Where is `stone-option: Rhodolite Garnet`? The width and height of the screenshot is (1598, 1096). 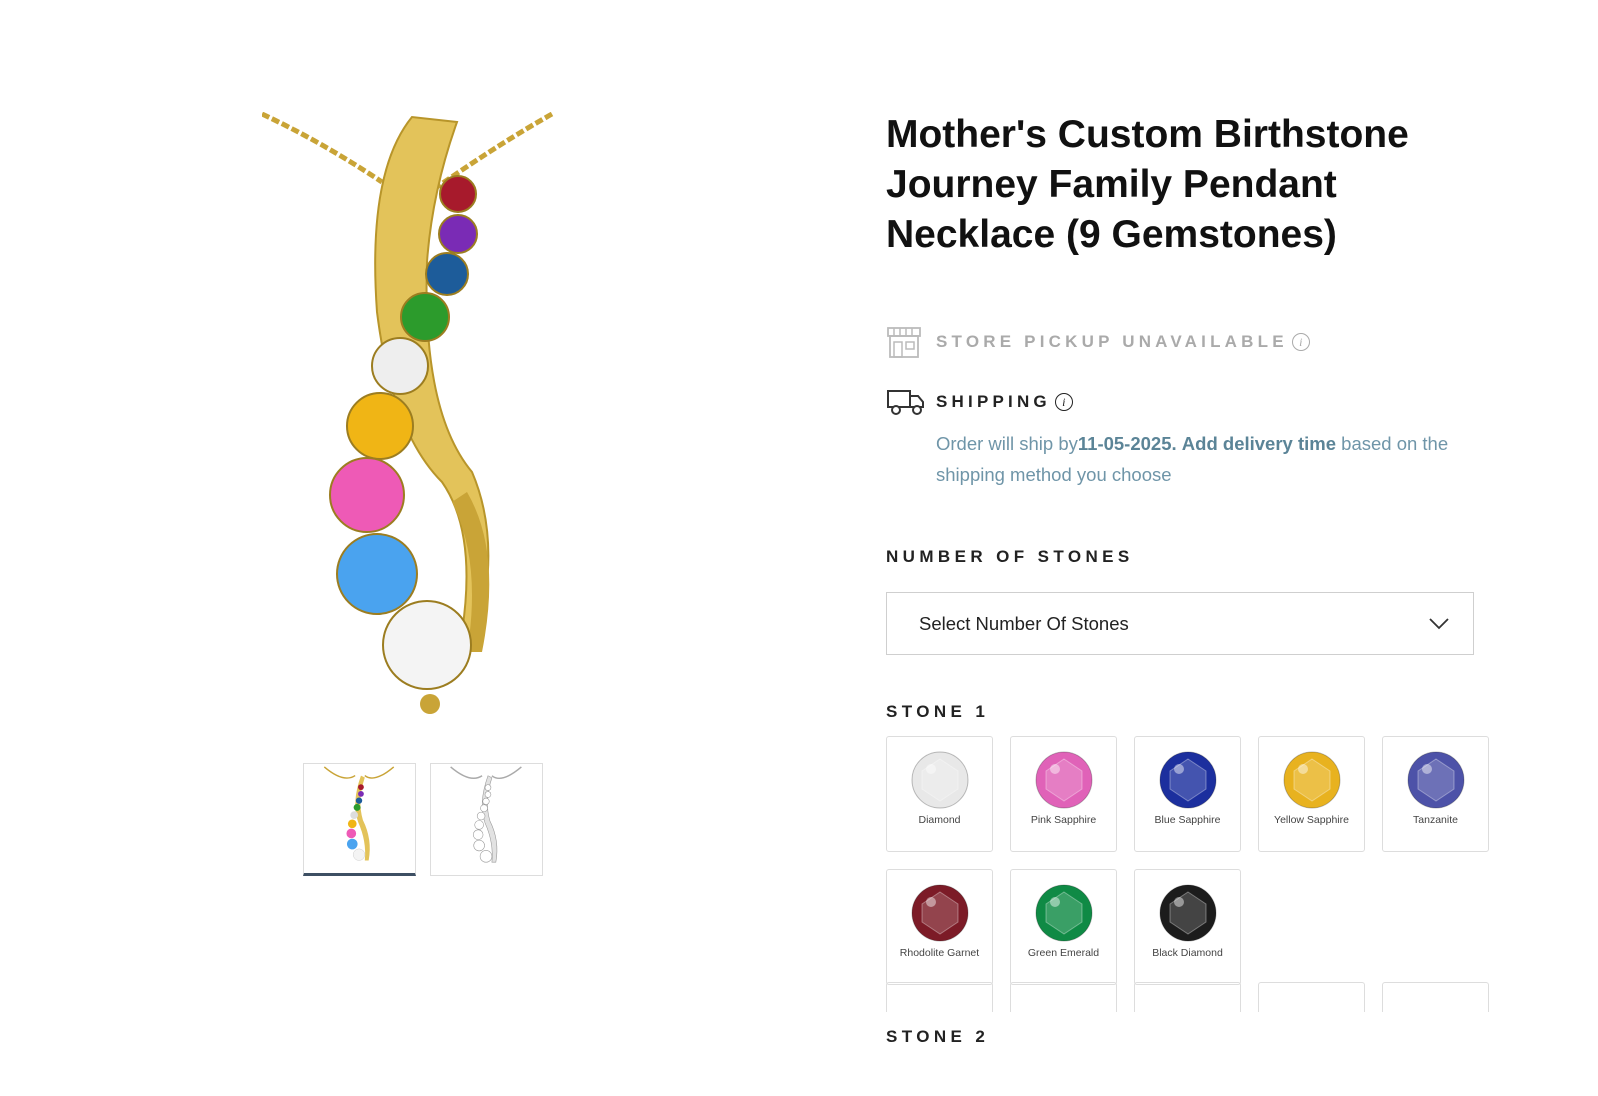 stone-option: Rhodolite Garnet is located at coordinates (939, 927).